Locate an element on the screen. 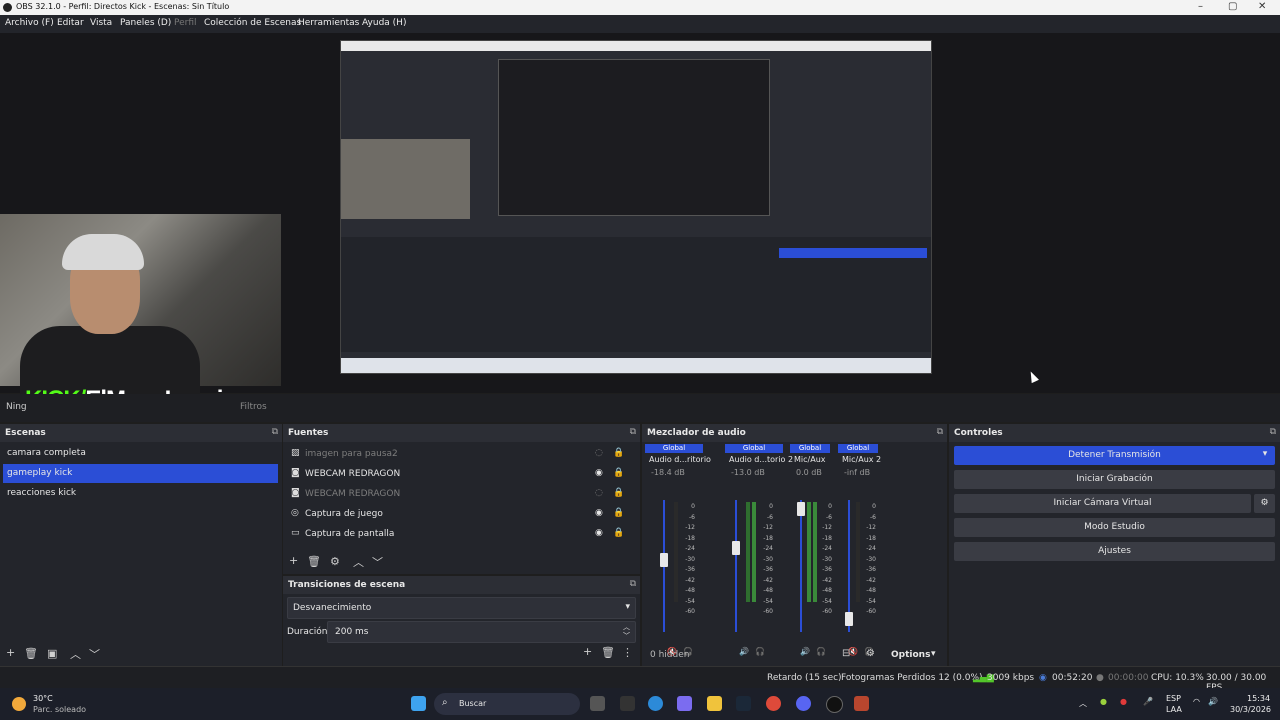 This screenshot has width=1280, height=720. hidden-count: 0 hidden is located at coordinates (669, 655).